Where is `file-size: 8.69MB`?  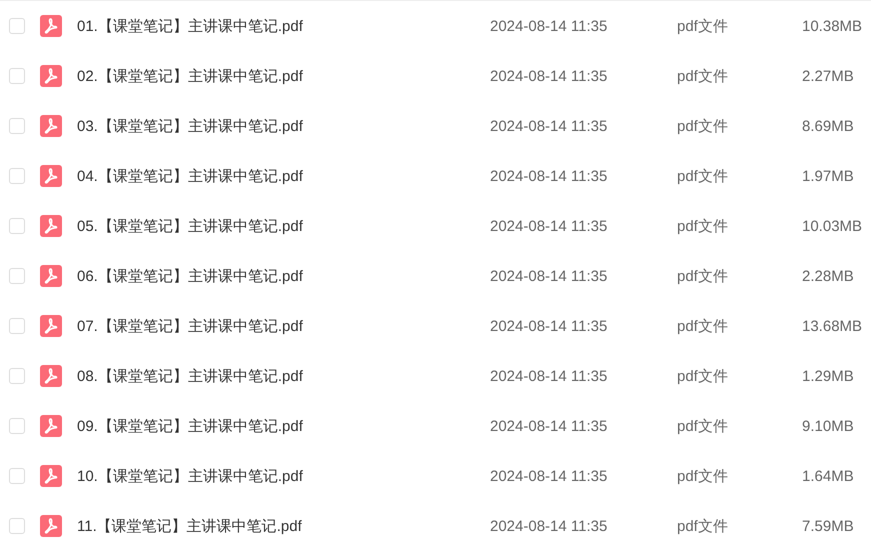 file-size: 8.69MB is located at coordinates (828, 126).